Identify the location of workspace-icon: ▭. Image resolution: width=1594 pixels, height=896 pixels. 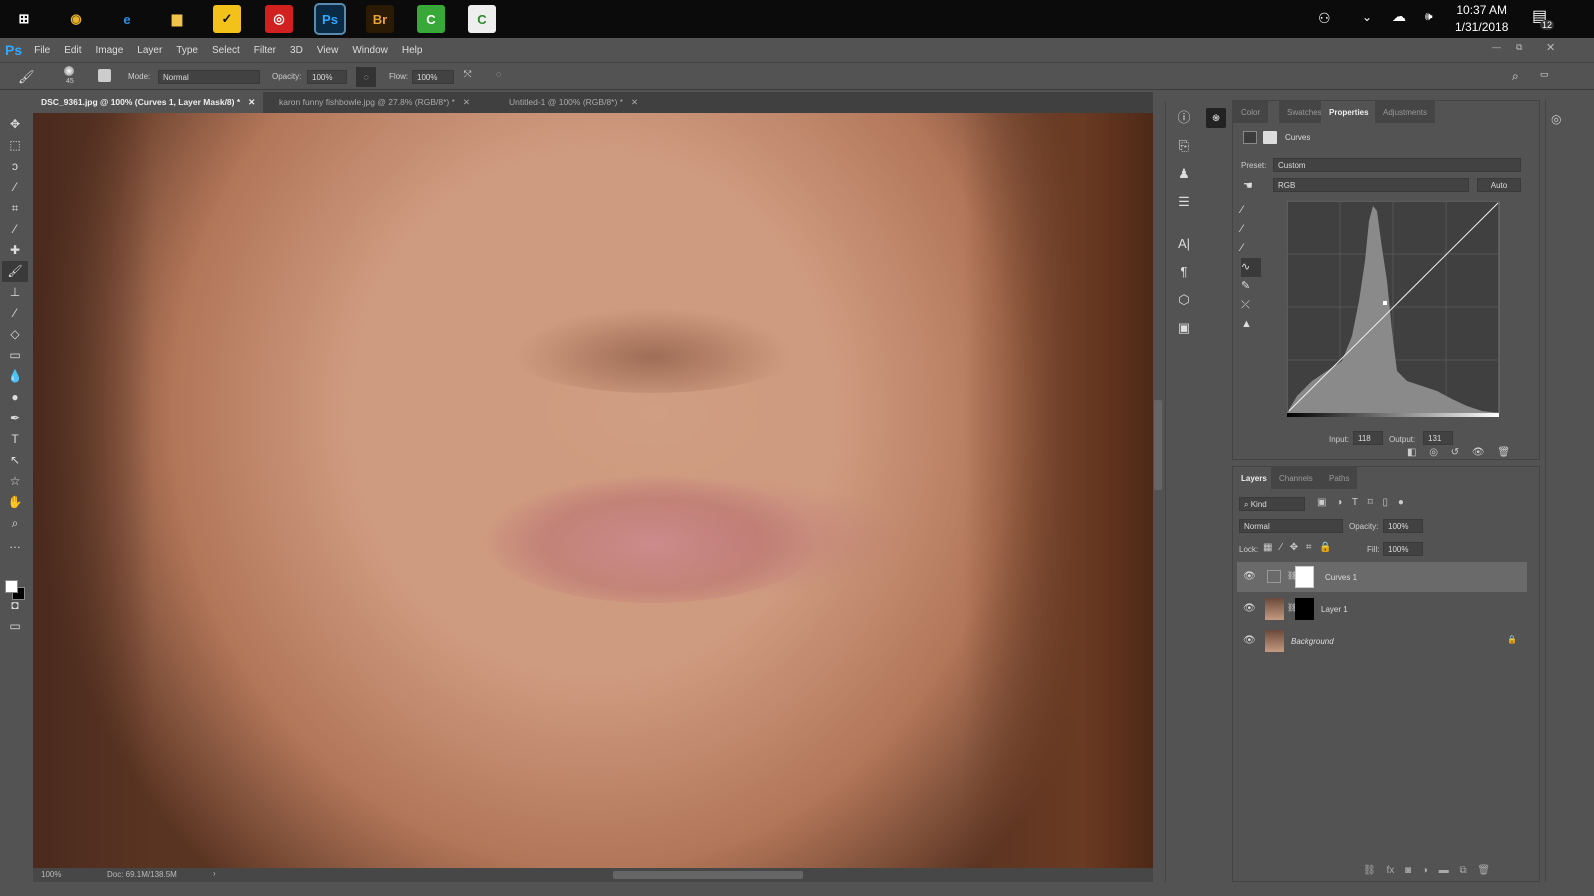
(1544, 74).